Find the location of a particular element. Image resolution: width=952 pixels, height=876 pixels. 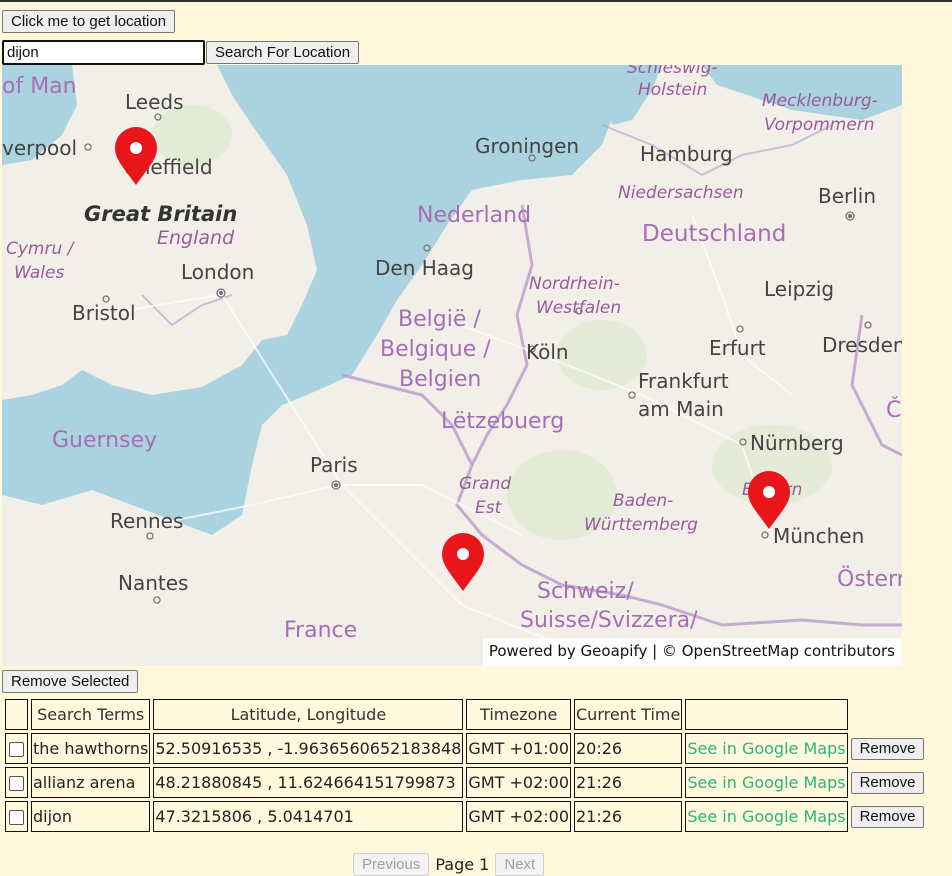

map-label-nurnberg: Nürnberg is located at coordinates (797, 443).